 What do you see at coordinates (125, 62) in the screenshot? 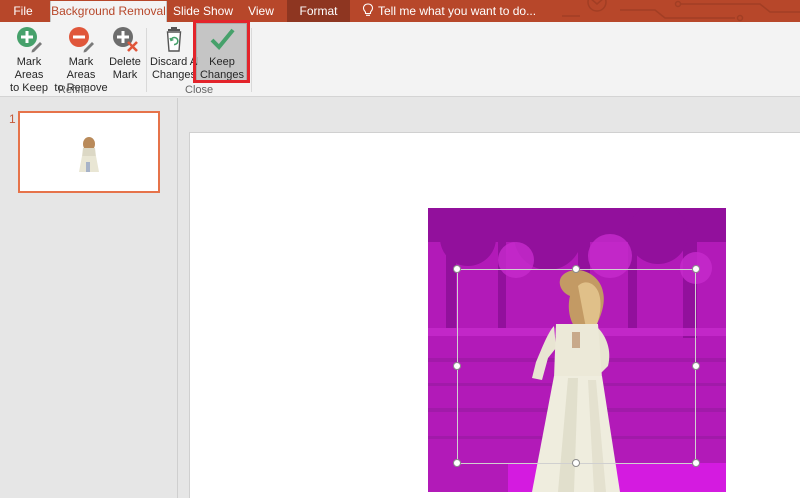
I see `delete-mark-line1: Delete` at bounding box center [125, 62].